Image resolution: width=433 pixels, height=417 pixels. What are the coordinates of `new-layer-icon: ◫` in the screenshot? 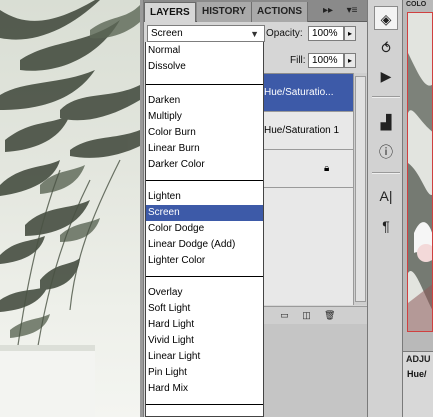 It's located at (306, 315).